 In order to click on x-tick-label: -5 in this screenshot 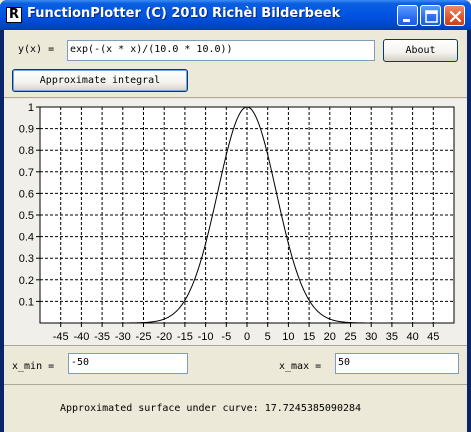, I will do `click(226, 337)`.